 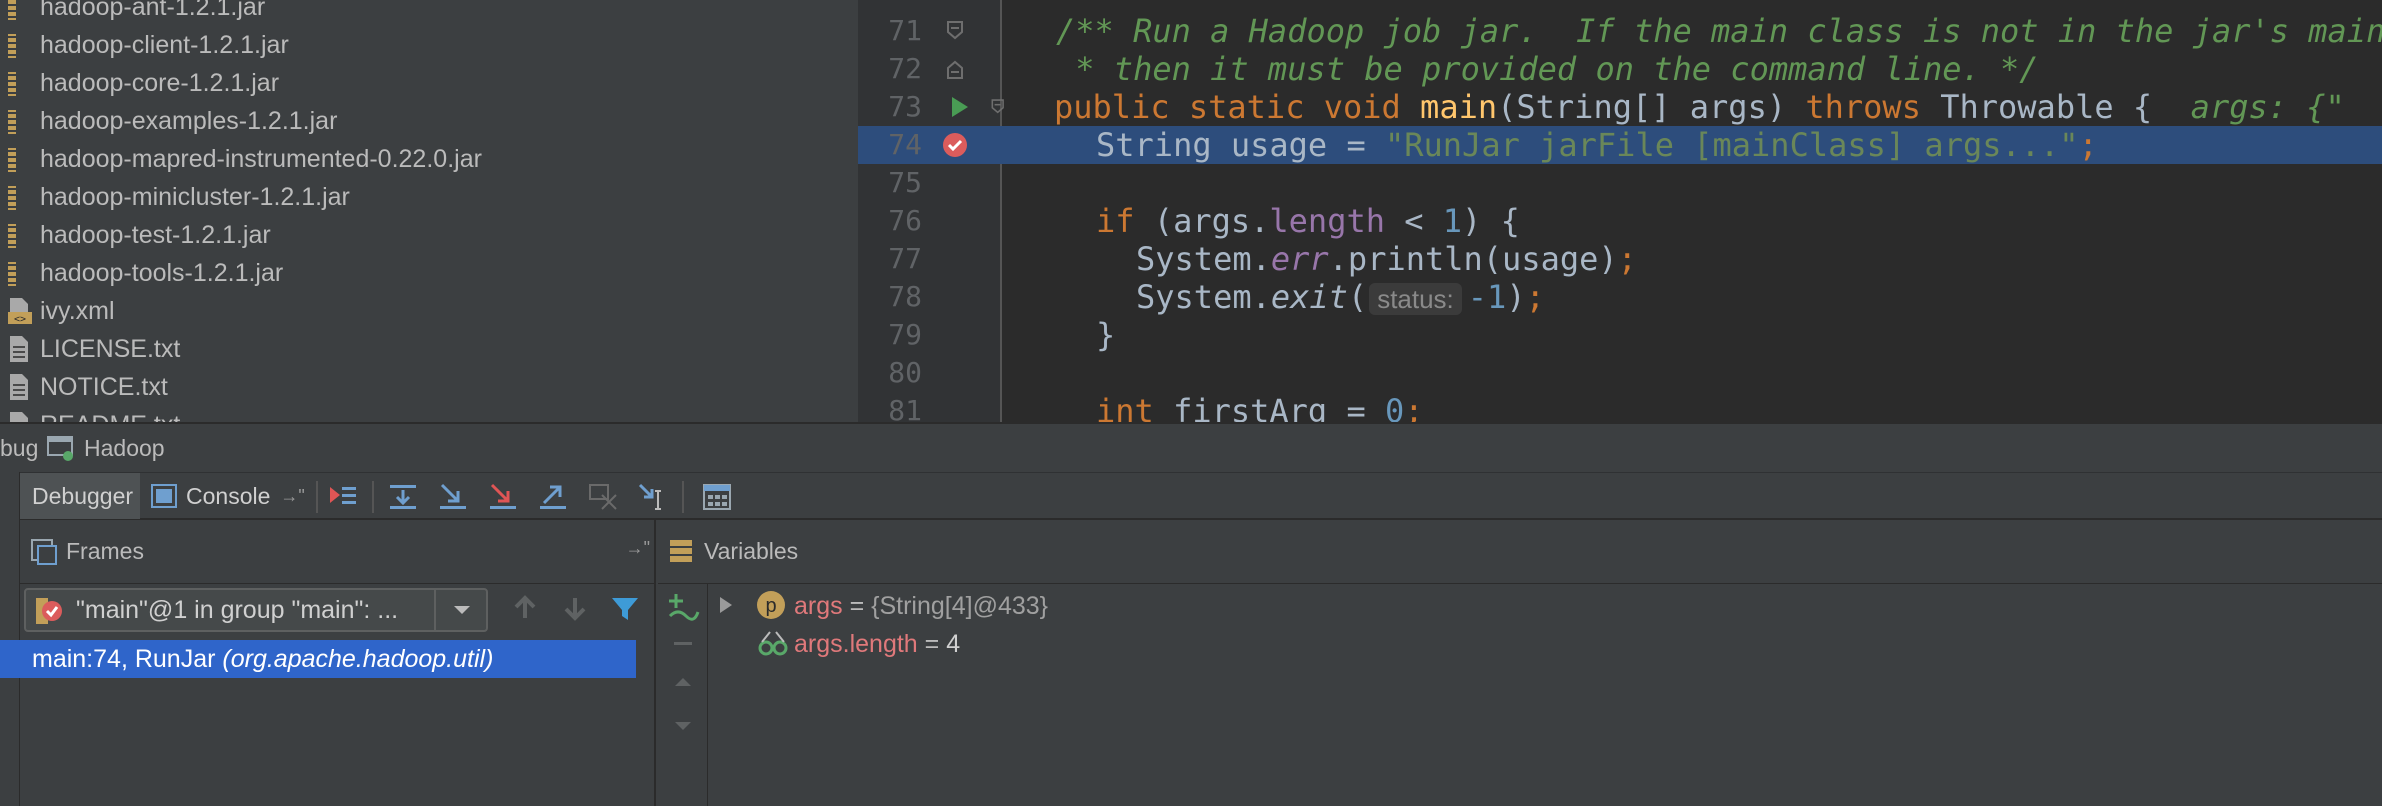 What do you see at coordinates (683, 682) in the screenshot?
I see `move-up-icon` at bounding box center [683, 682].